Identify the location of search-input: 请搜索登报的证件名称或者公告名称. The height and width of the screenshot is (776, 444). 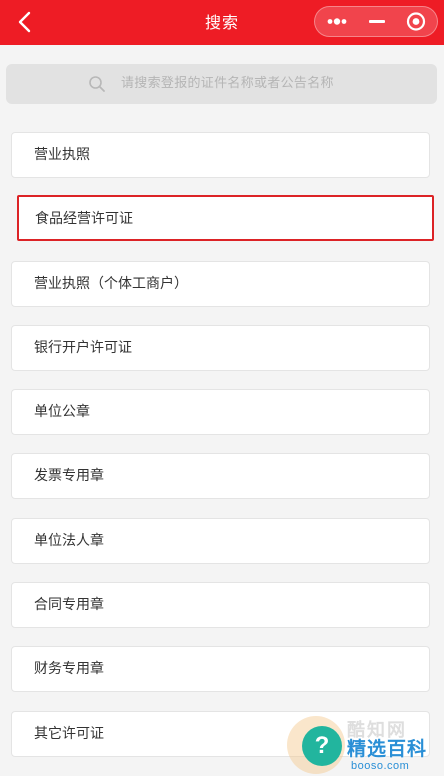
(221, 84).